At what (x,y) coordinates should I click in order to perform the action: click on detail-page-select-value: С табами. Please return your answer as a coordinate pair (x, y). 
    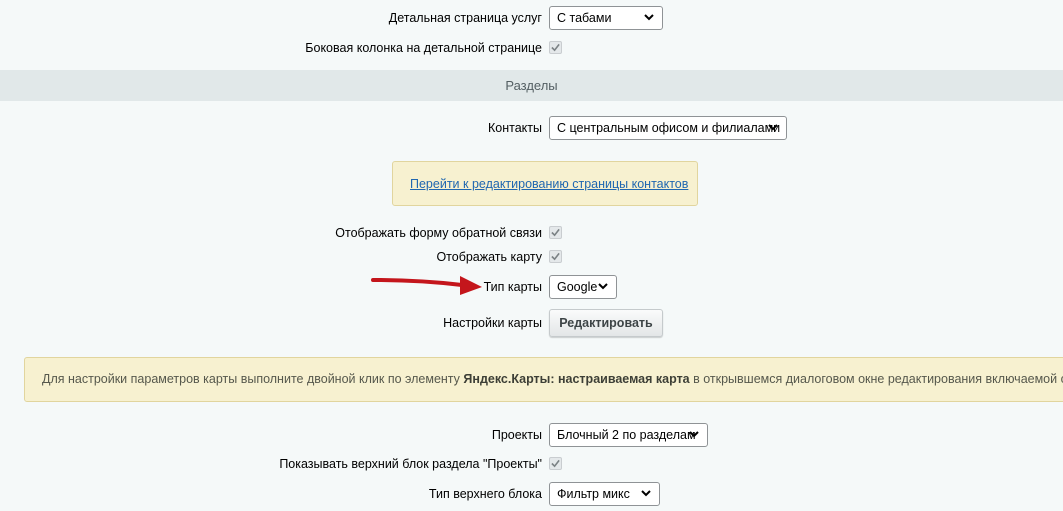
    Looking at the image, I should click on (584, 18).